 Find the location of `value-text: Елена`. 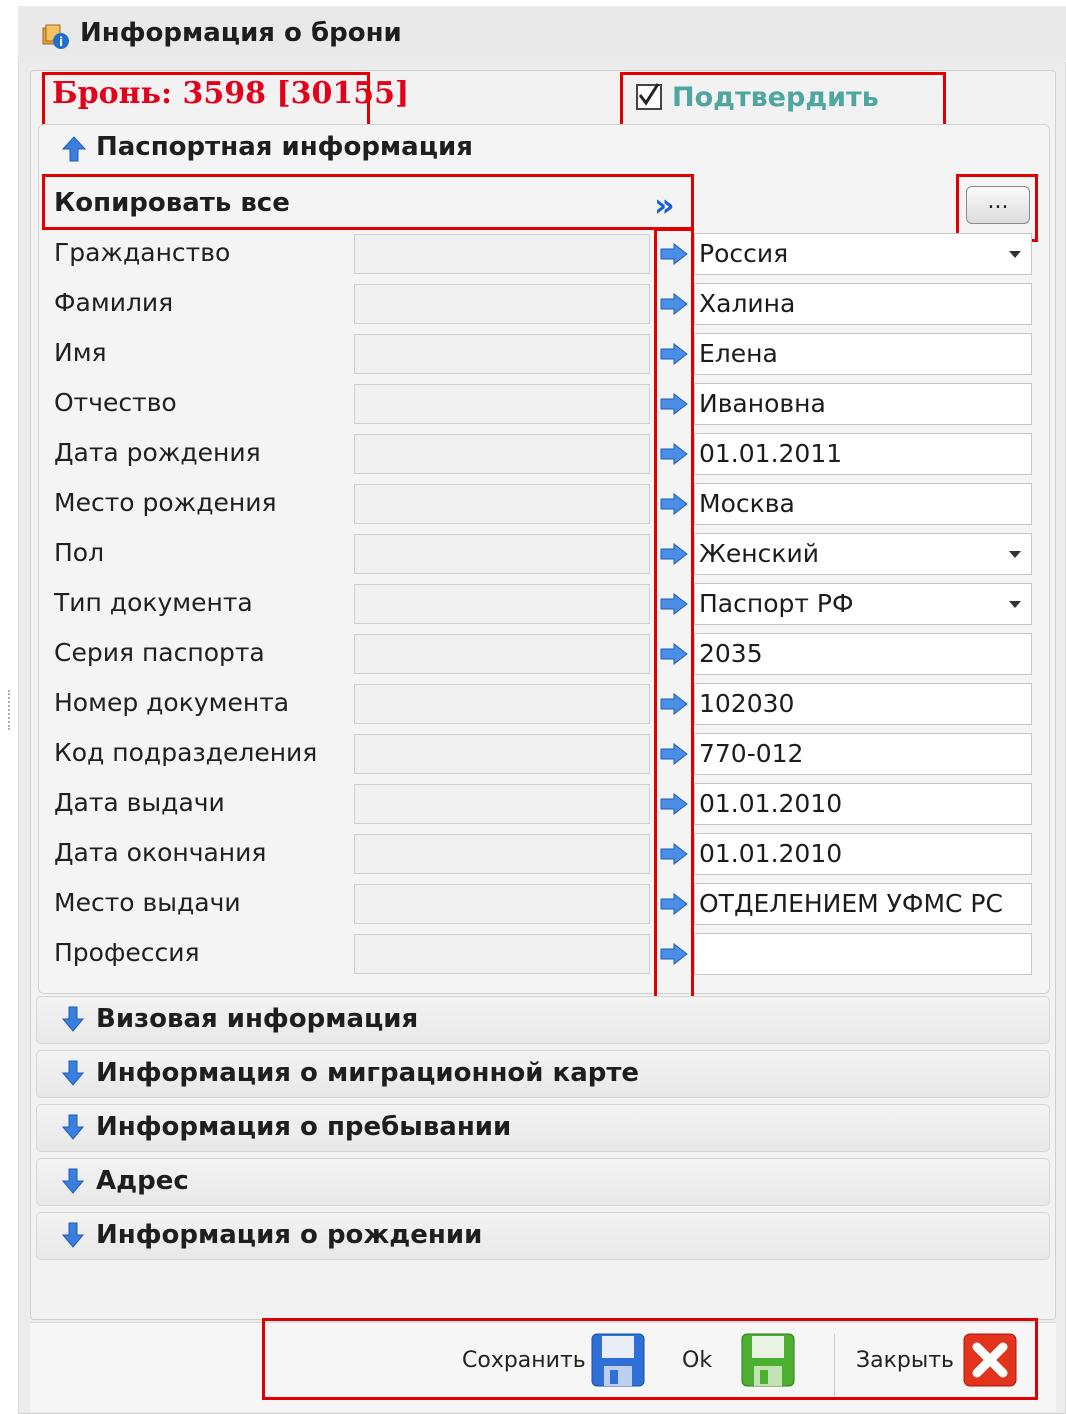

value-text: Елена is located at coordinates (738, 353).